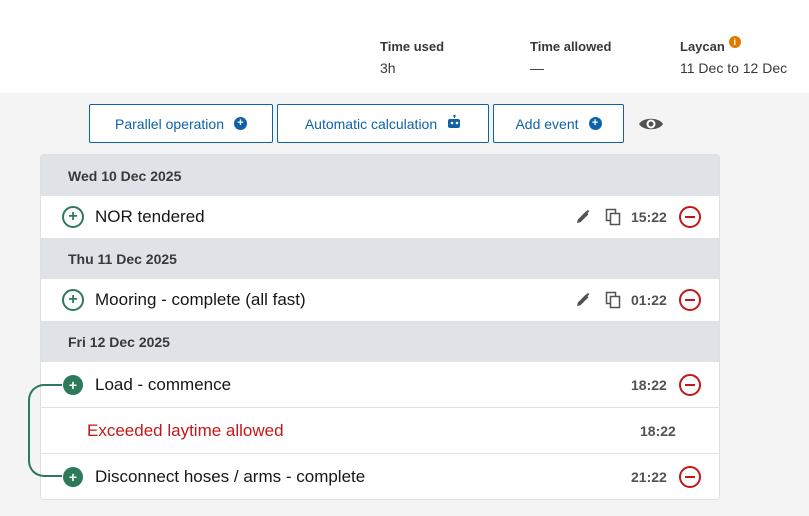 Image resolution: width=809 pixels, height=516 pixels. Describe the element at coordinates (571, 57) in the screenshot. I see `time-allowed-stat: Time allowed —` at that location.